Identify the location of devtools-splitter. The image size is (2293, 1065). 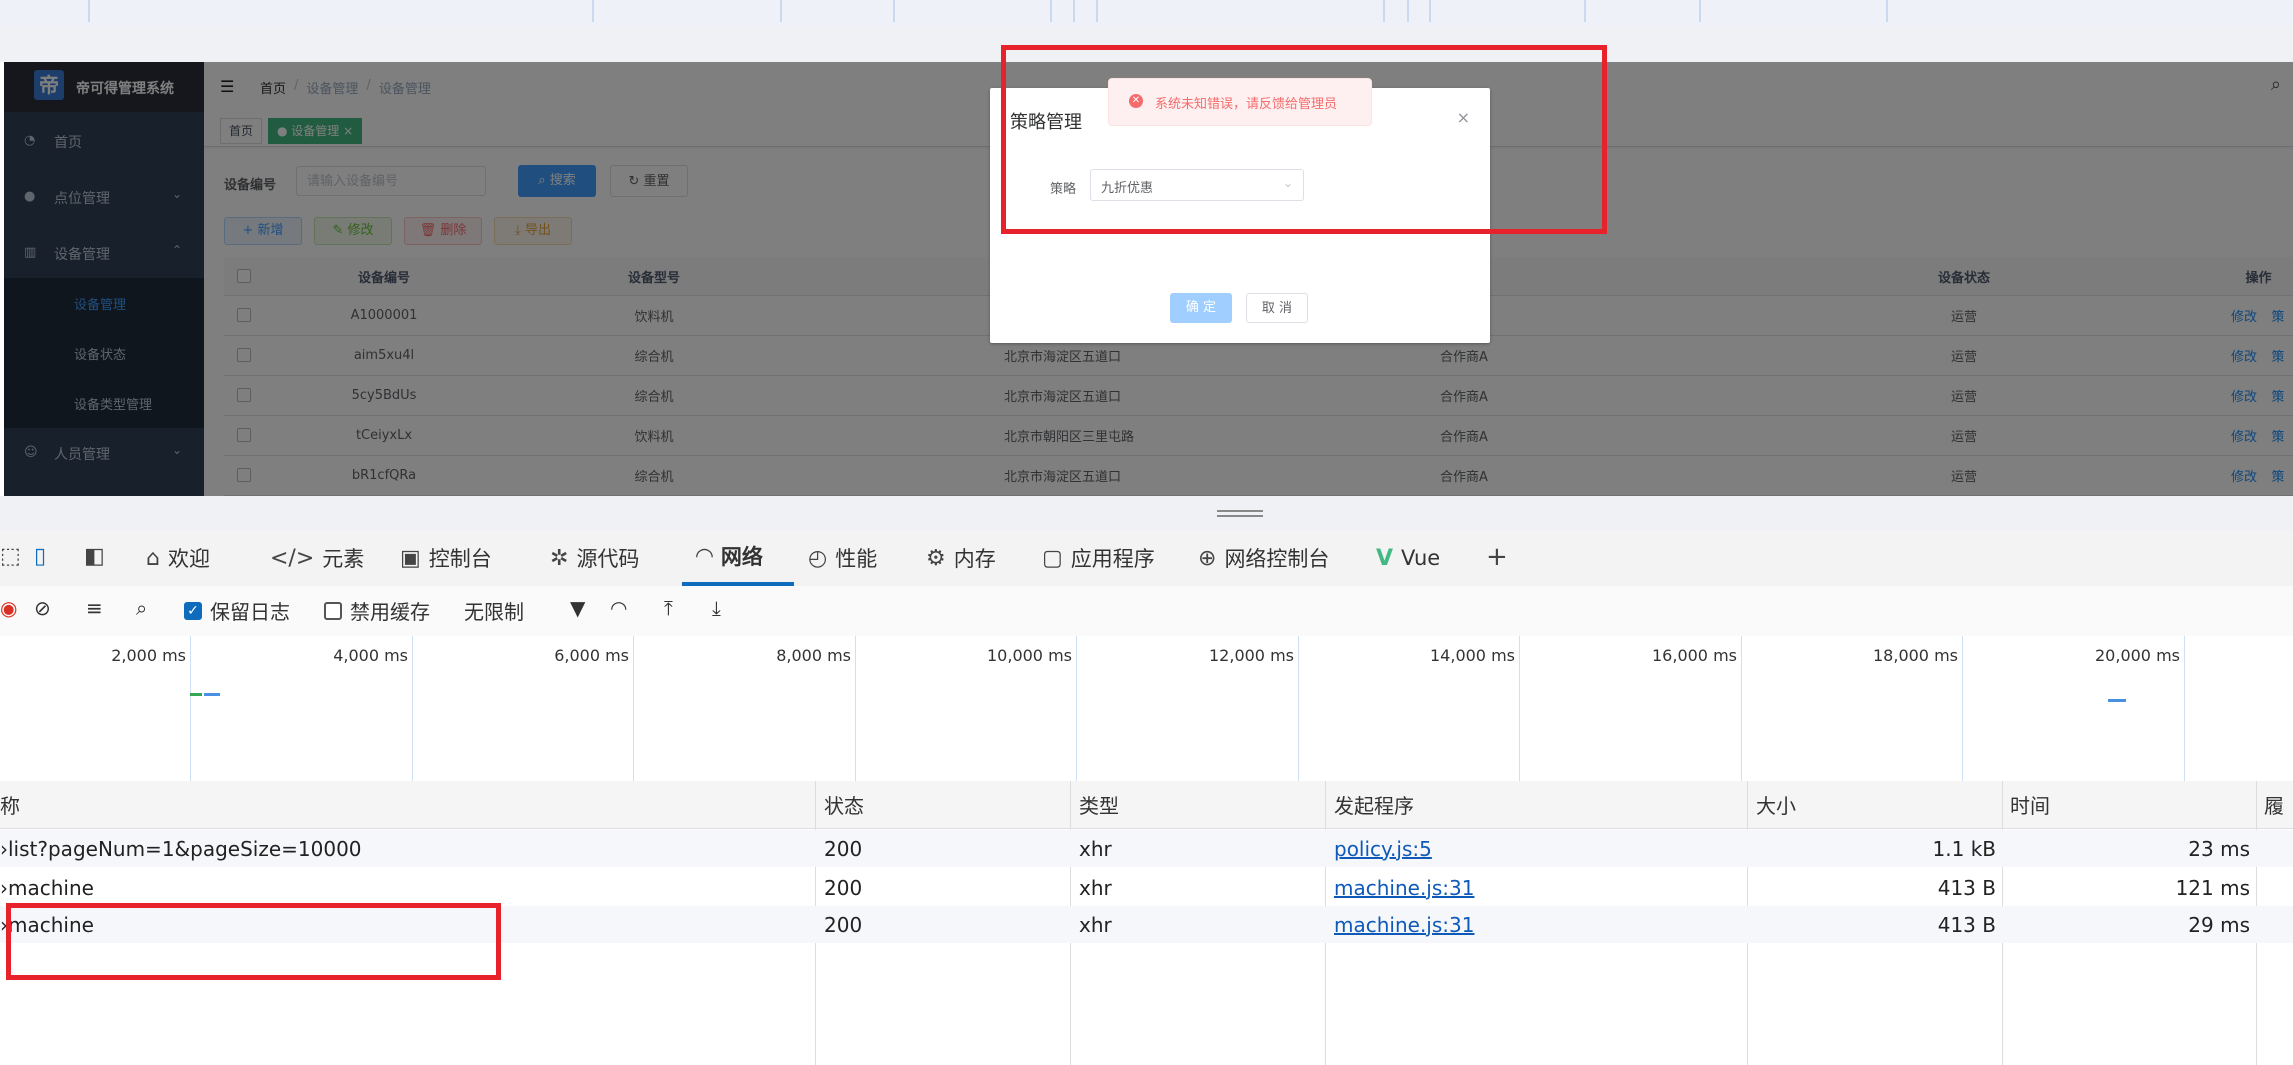
(1146, 513).